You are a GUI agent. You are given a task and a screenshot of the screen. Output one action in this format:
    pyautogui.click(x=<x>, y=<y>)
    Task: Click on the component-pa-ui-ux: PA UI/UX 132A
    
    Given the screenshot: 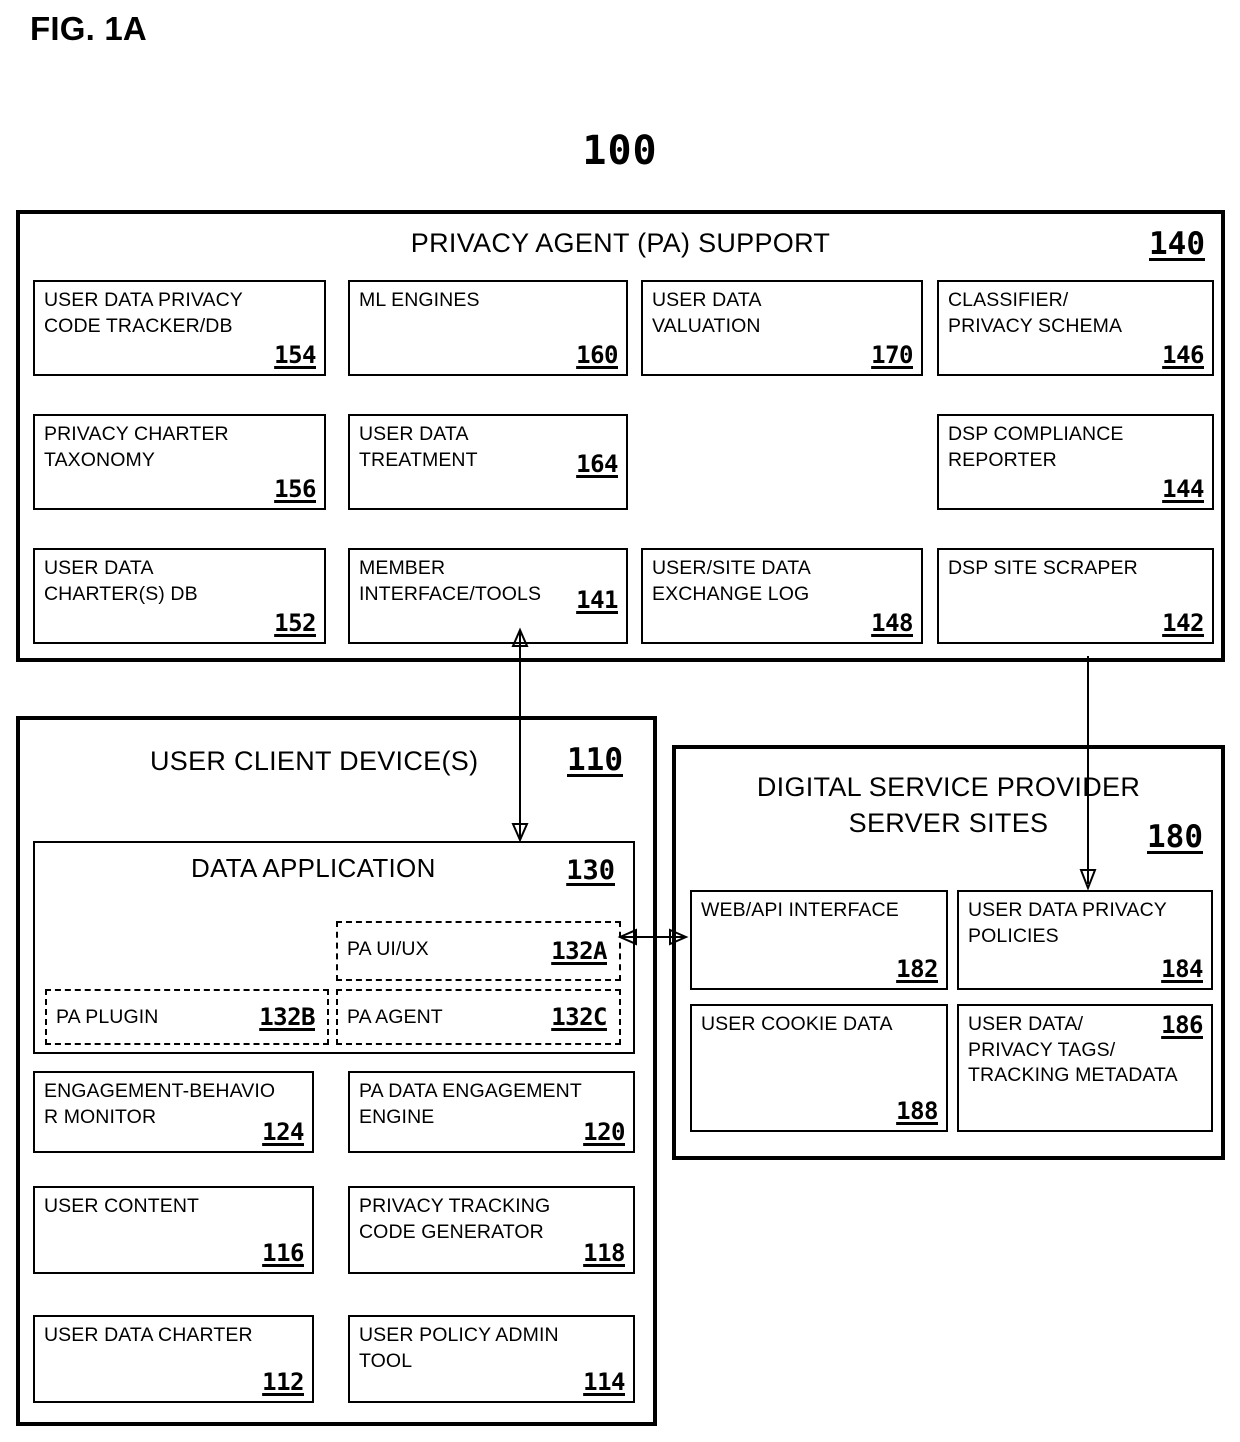 What is the action you would take?
    pyautogui.click(x=478, y=951)
    